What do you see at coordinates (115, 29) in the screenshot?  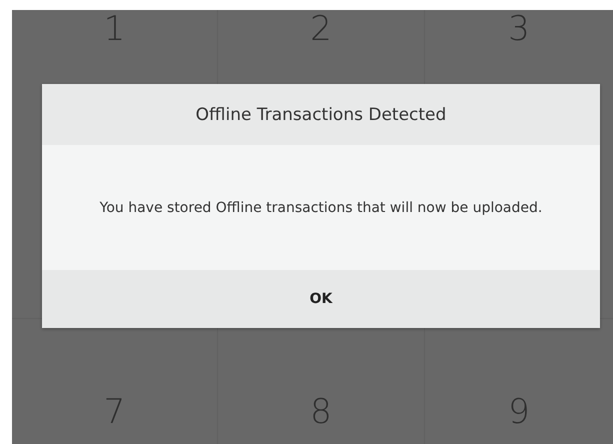 I see `keypad-key: 1` at bounding box center [115, 29].